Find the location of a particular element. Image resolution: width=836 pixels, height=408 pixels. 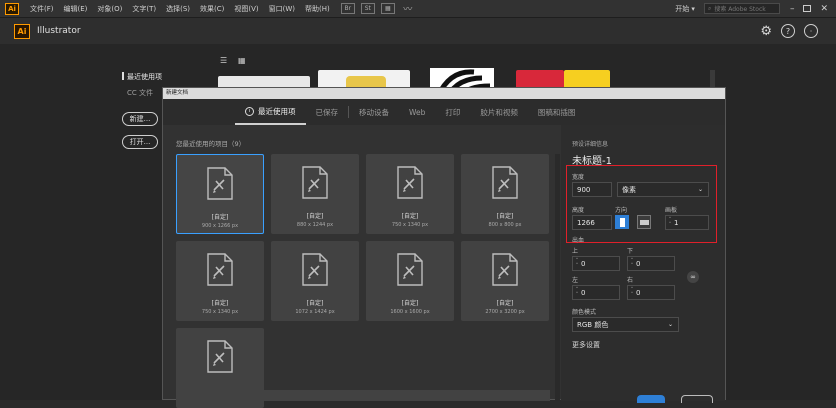

more-settings-link: 更多设置 is located at coordinates (586, 345).